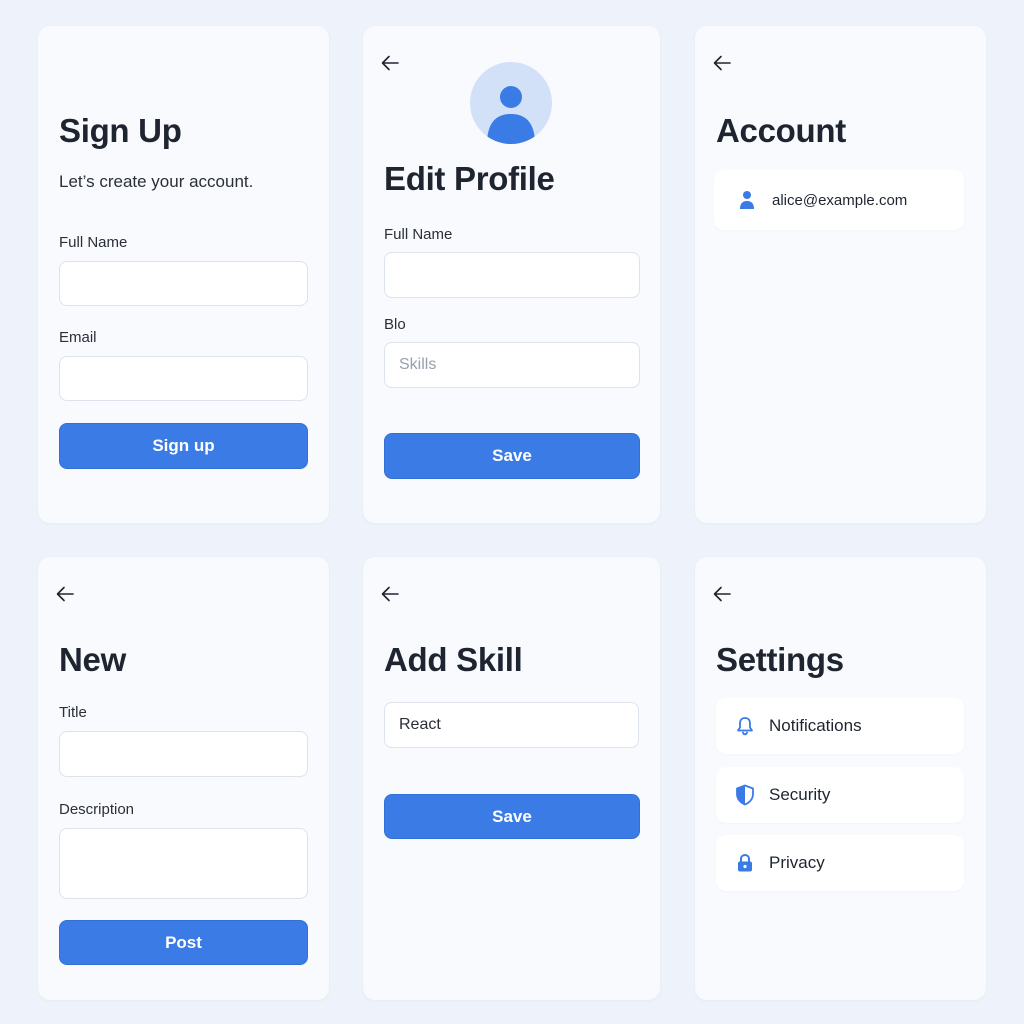 This screenshot has height=1024, width=1024. What do you see at coordinates (120, 130) in the screenshot?
I see `signup-title: Sign Up` at bounding box center [120, 130].